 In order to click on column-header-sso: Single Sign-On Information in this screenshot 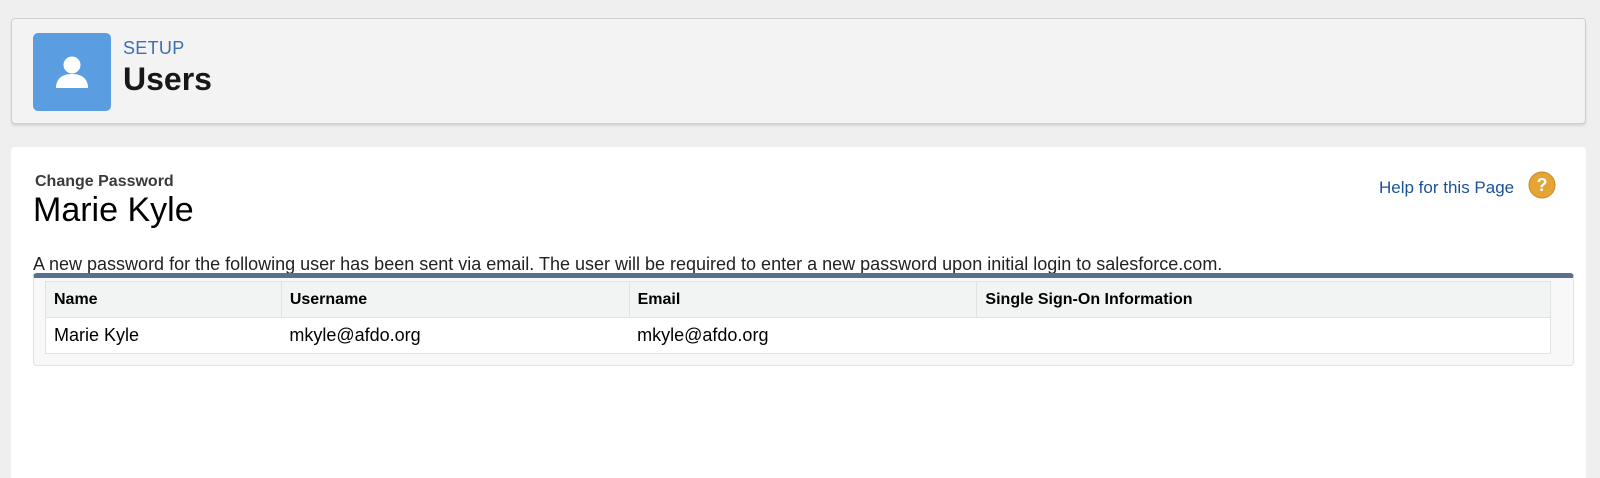, I will do `click(1263, 299)`.